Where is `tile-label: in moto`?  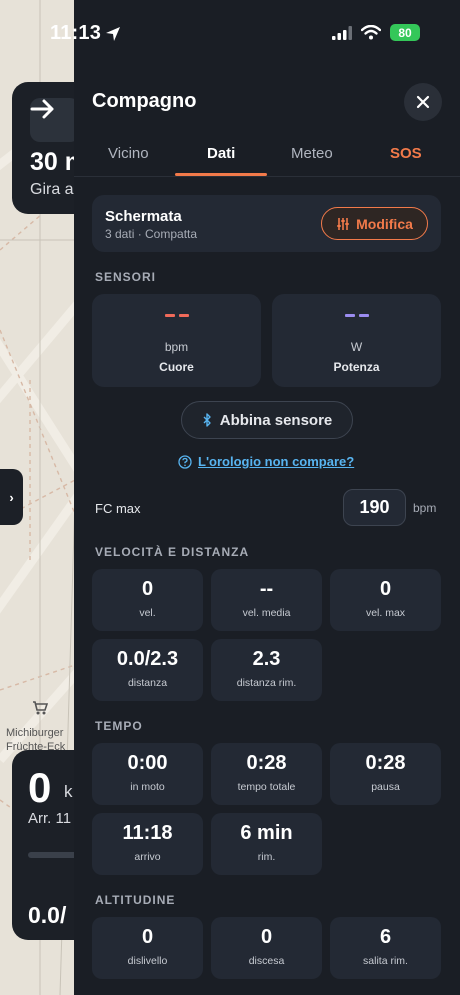
tile-label: in moto is located at coordinates (147, 787).